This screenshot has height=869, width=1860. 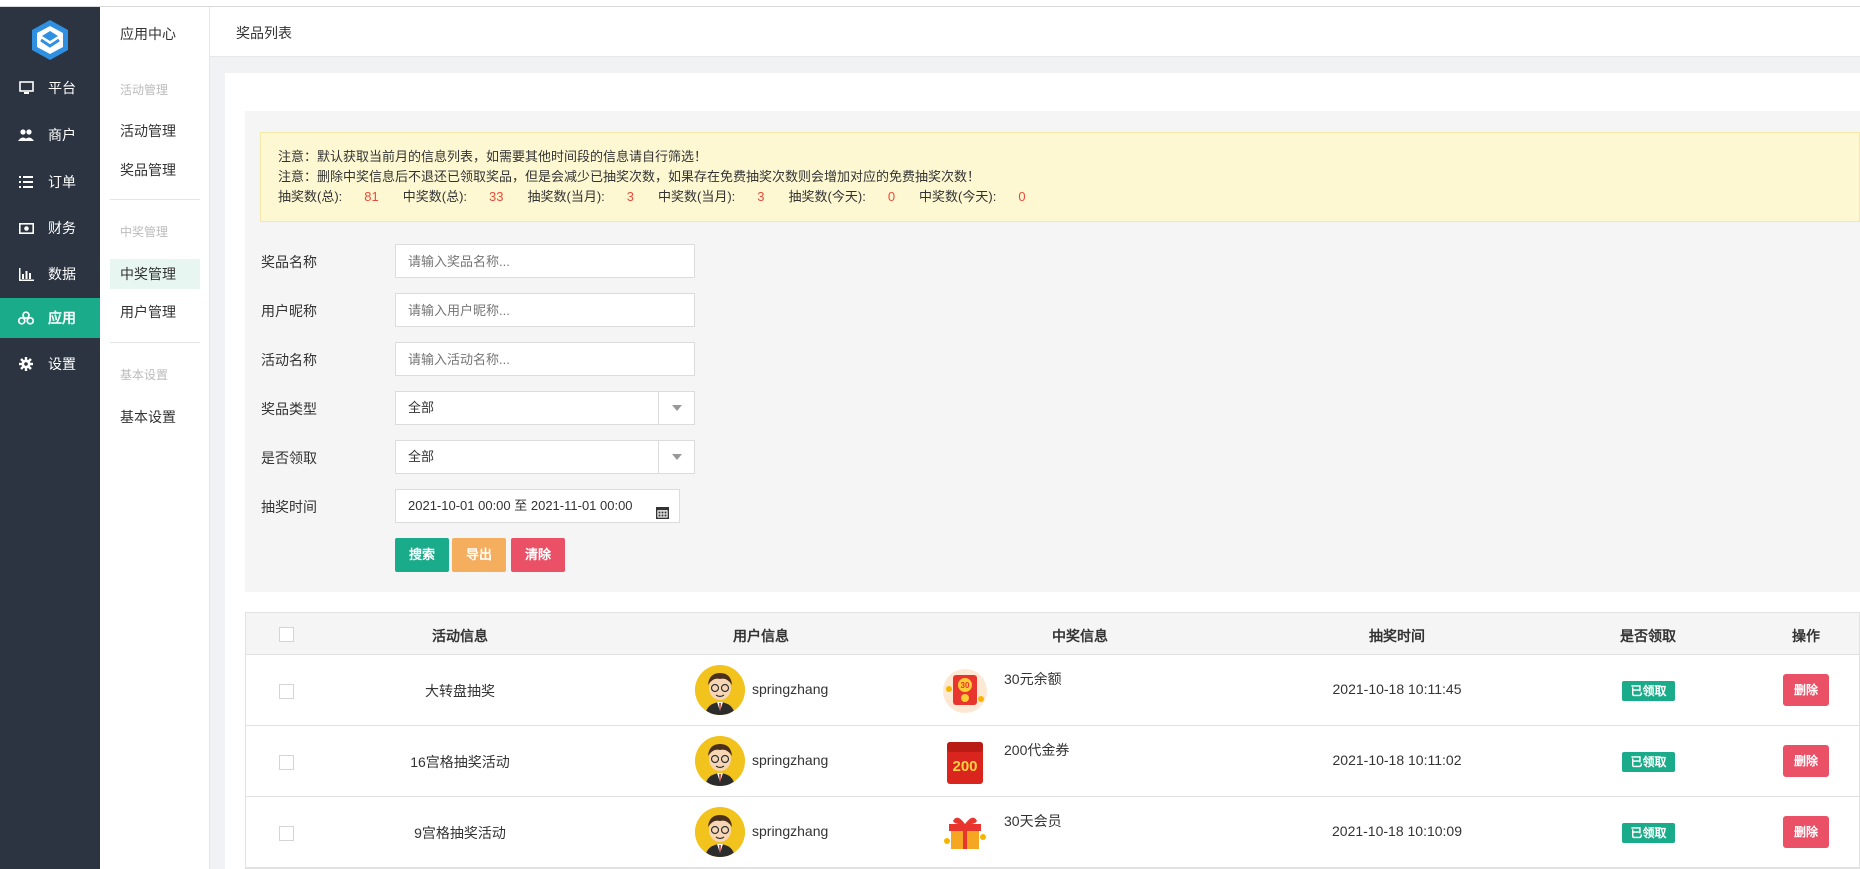 What do you see at coordinates (964, 766) in the screenshot?
I see `svg-text: 200` at bounding box center [964, 766].